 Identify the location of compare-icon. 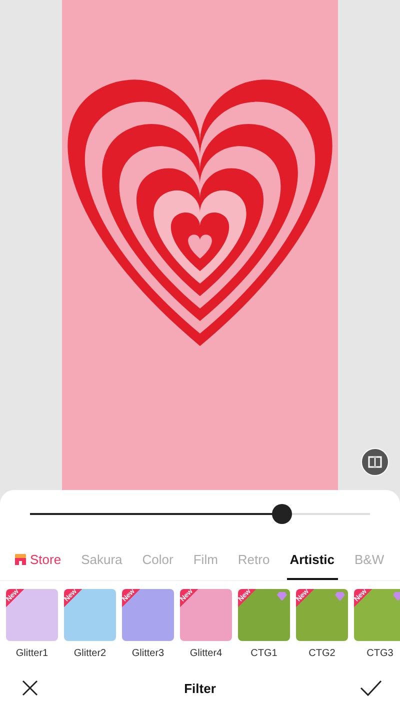
(375, 462).